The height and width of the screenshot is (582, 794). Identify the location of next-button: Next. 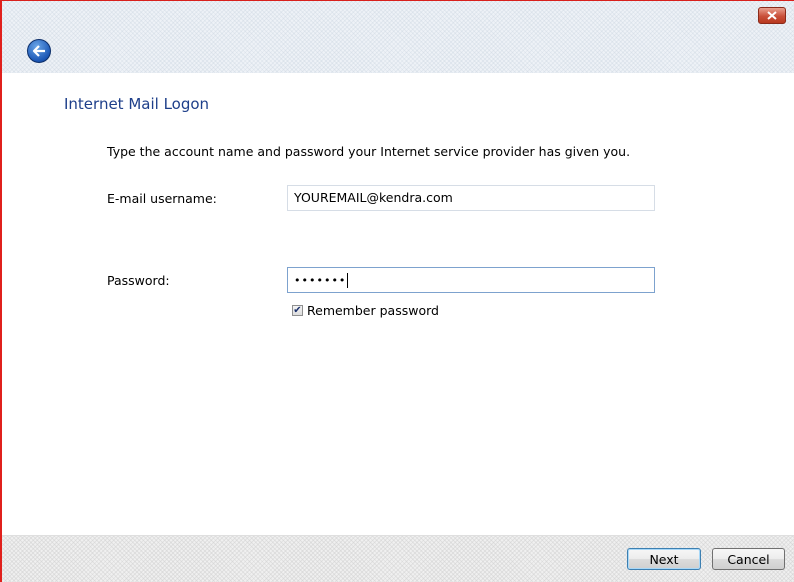
(664, 559).